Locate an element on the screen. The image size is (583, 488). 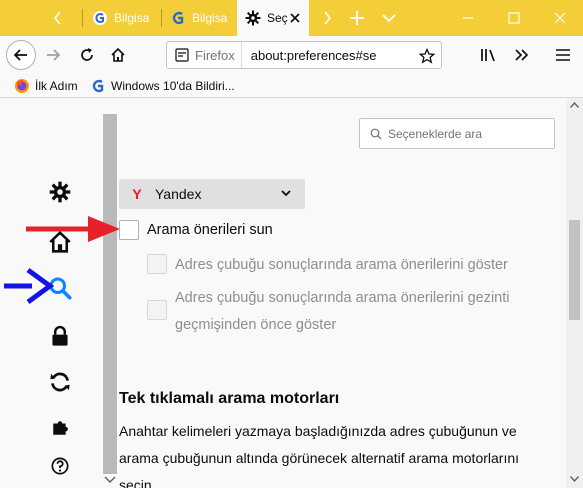
description-line: seçin. is located at coordinates (137, 482).